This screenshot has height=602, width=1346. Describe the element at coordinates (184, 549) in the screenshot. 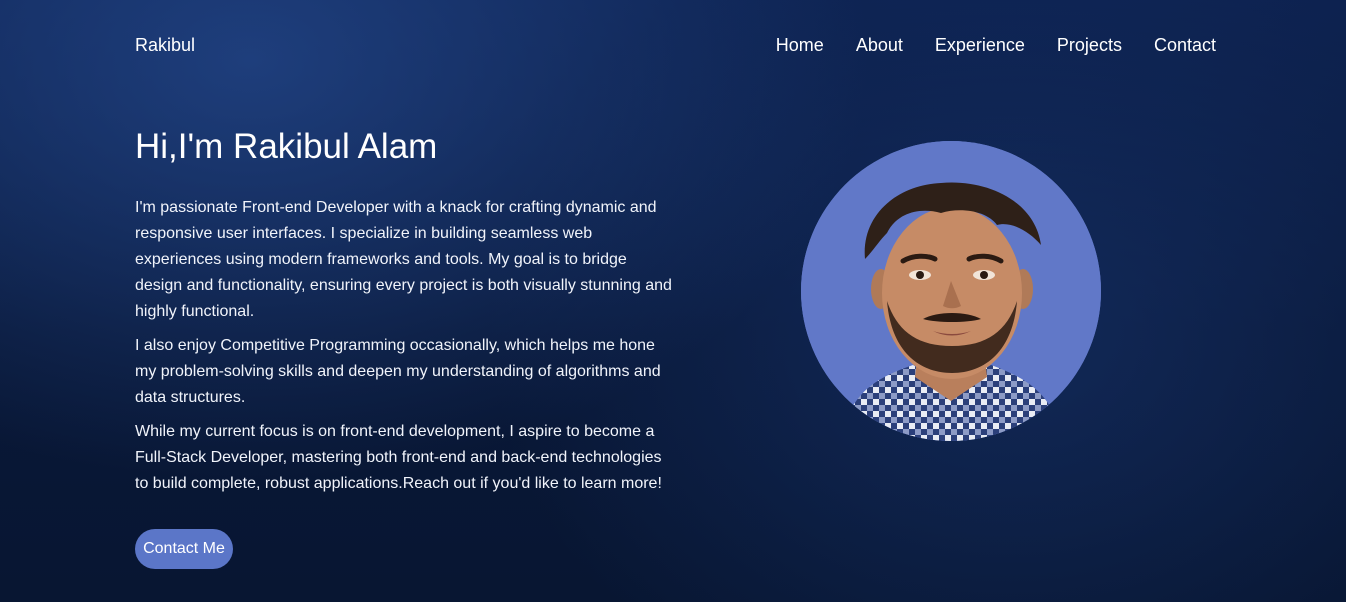

I see `contact-me-button: Contact Me` at that location.